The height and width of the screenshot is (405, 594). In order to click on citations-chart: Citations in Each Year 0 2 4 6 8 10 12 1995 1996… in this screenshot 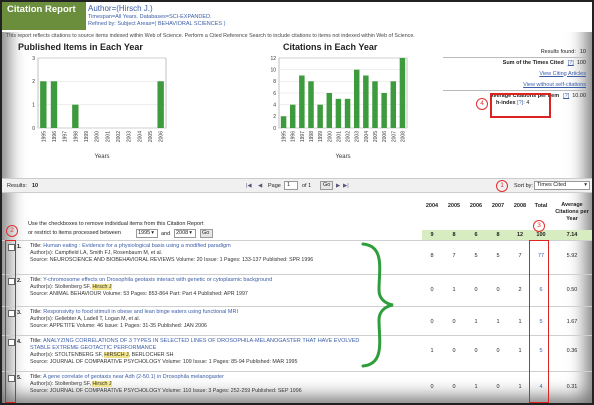, I will do `click(337, 103)`.